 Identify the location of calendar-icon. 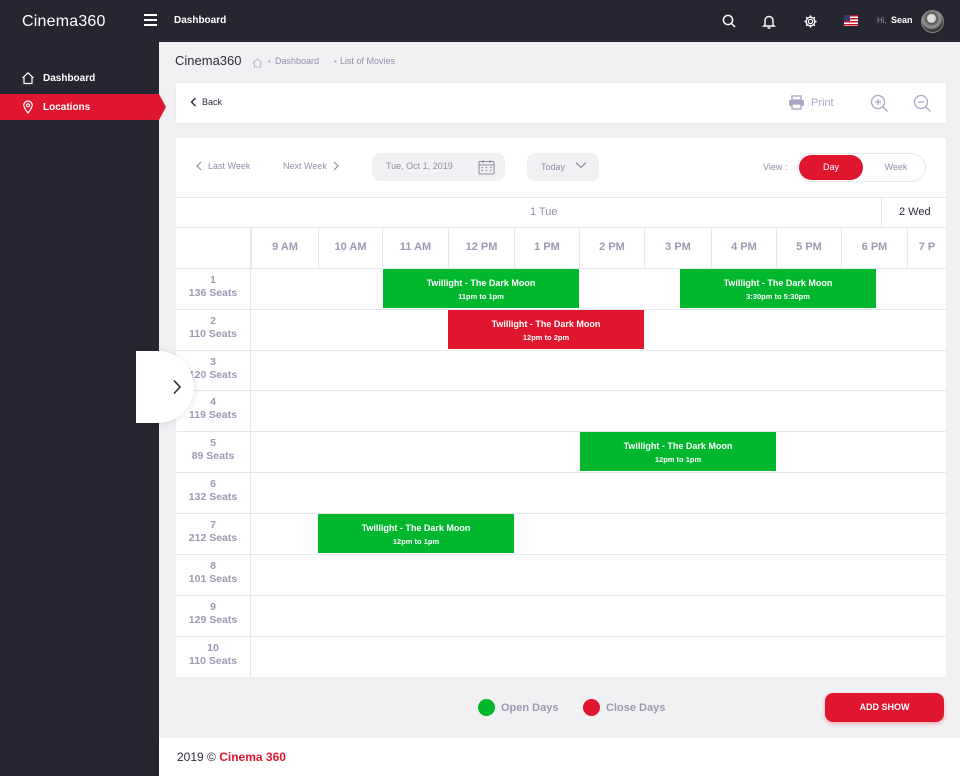
(486, 167).